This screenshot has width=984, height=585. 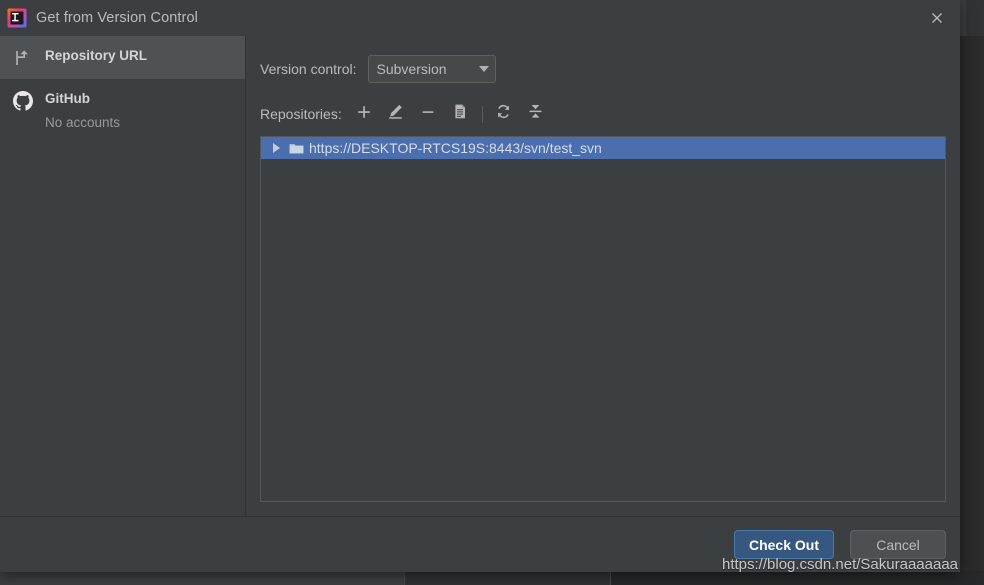 What do you see at coordinates (975, 18) in the screenshot?
I see `background-right-edge` at bounding box center [975, 18].